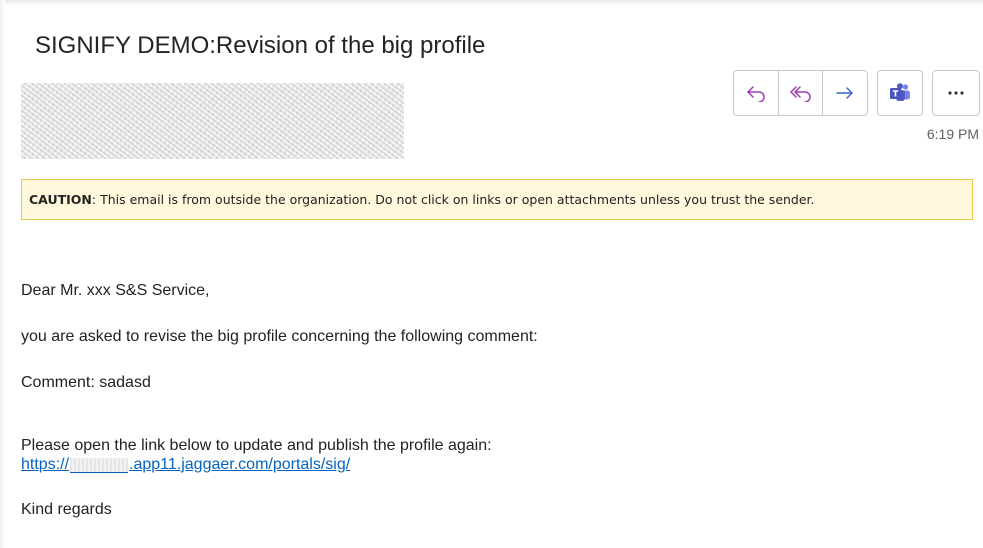 This screenshot has height=548, width=983. I want to click on reply-actions-group, so click(800, 93).